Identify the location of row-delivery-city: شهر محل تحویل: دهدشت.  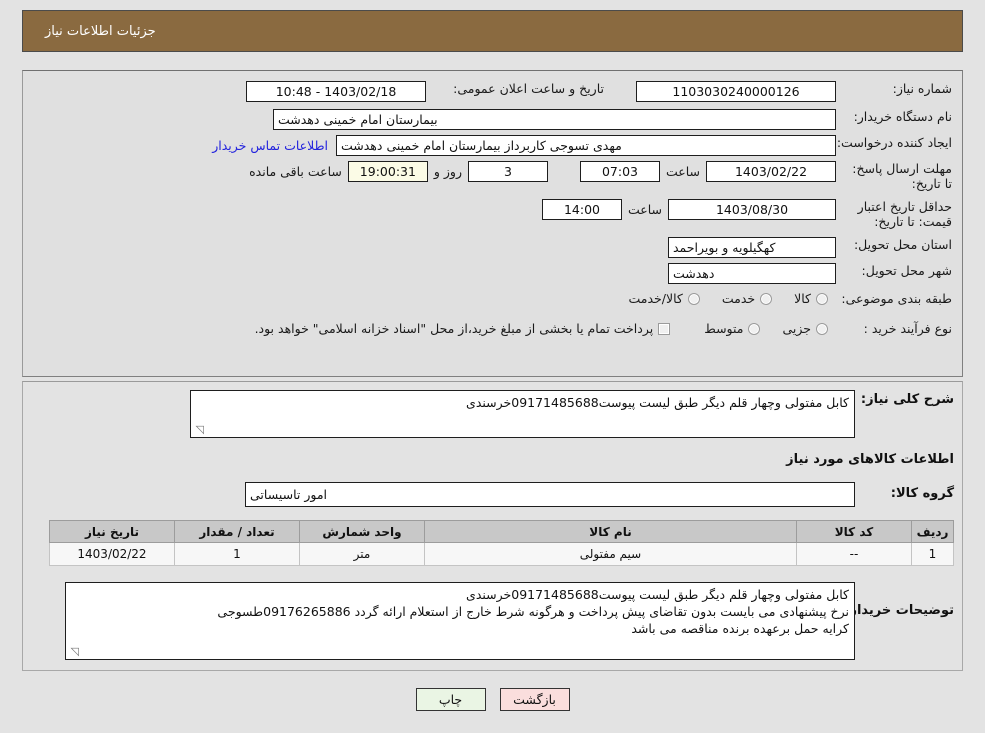
(810, 273).